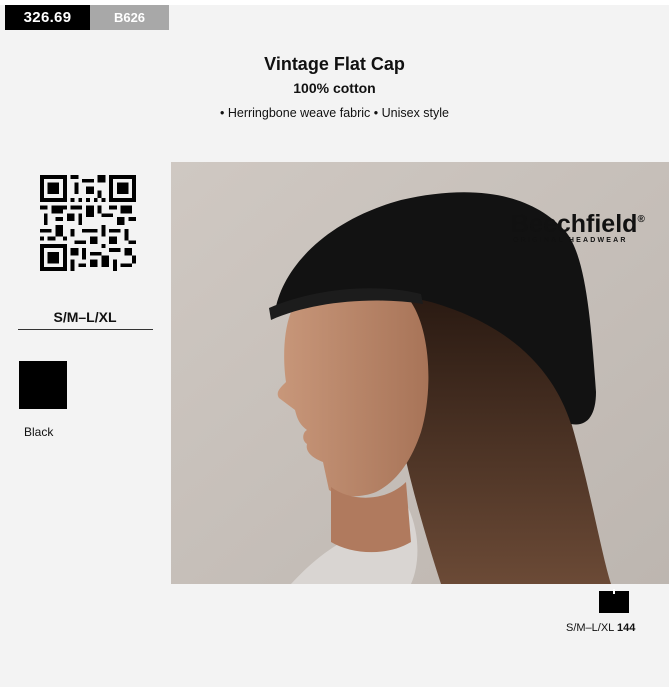 The image size is (669, 687). Describe the element at coordinates (85, 329) in the screenshot. I see `size-divider` at that location.